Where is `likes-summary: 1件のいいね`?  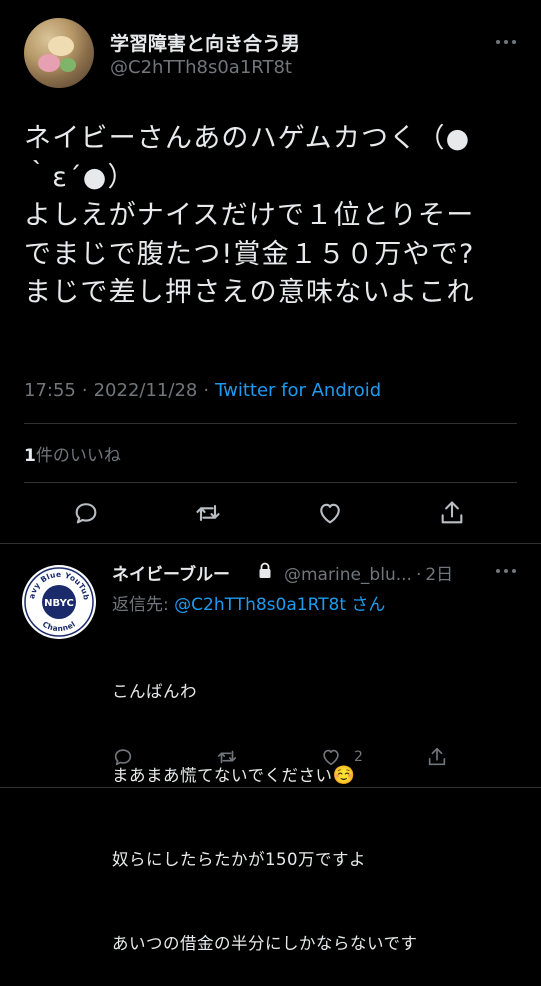
likes-summary: 1件のいいね is located at coordinates (72, 453).